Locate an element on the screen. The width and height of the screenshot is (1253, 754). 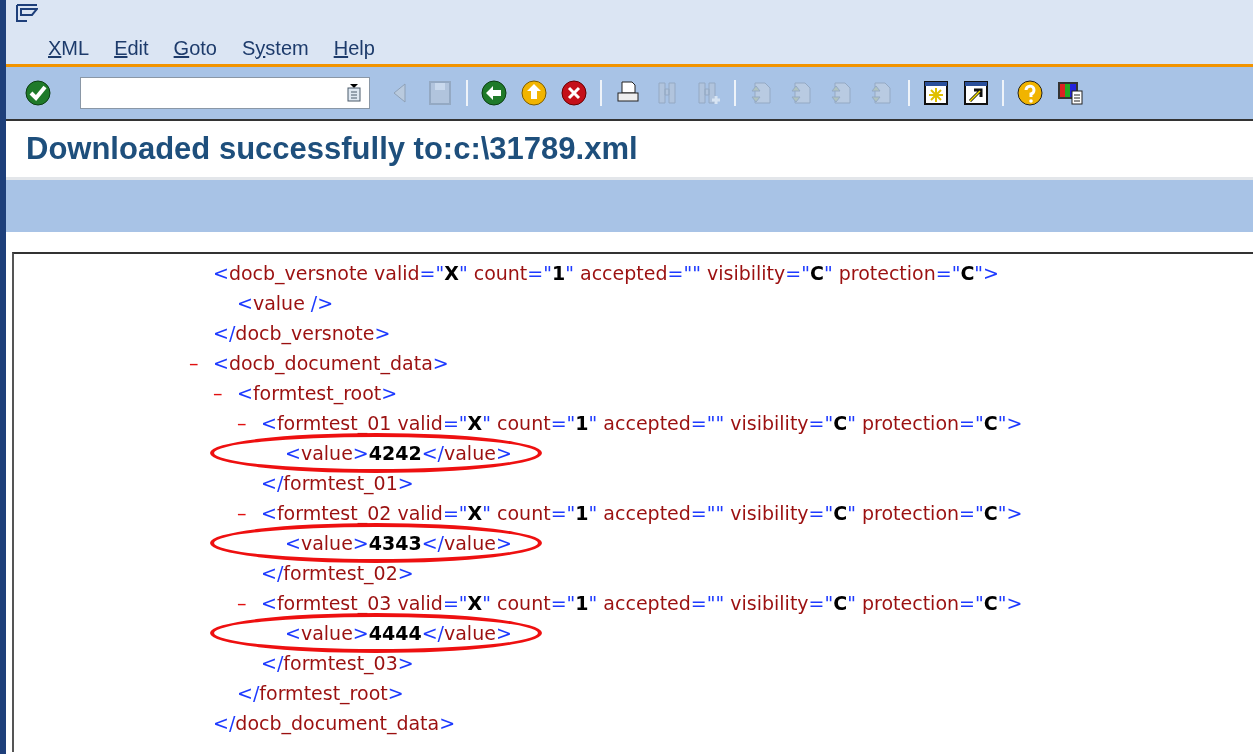
checkmark-icon is located at coordinates (38, 93).